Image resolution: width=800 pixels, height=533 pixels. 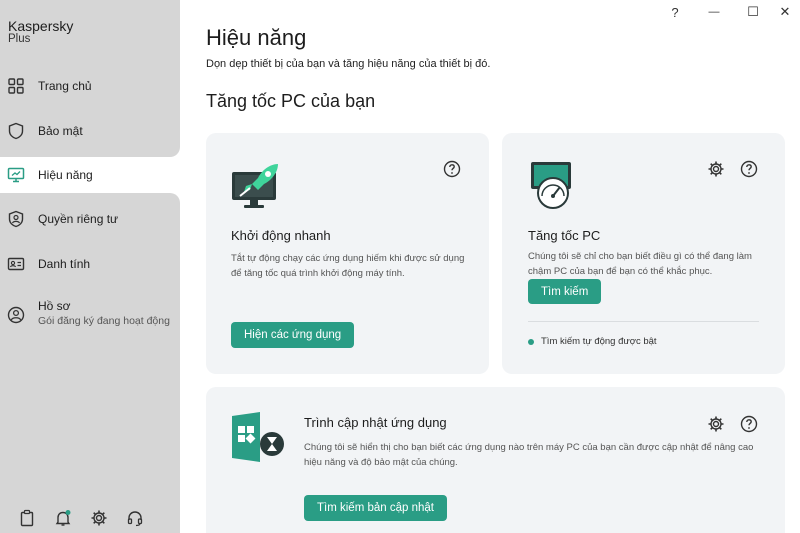 I want to click on app-brand: Kaspersky Plus, so click(x=40, y=32).